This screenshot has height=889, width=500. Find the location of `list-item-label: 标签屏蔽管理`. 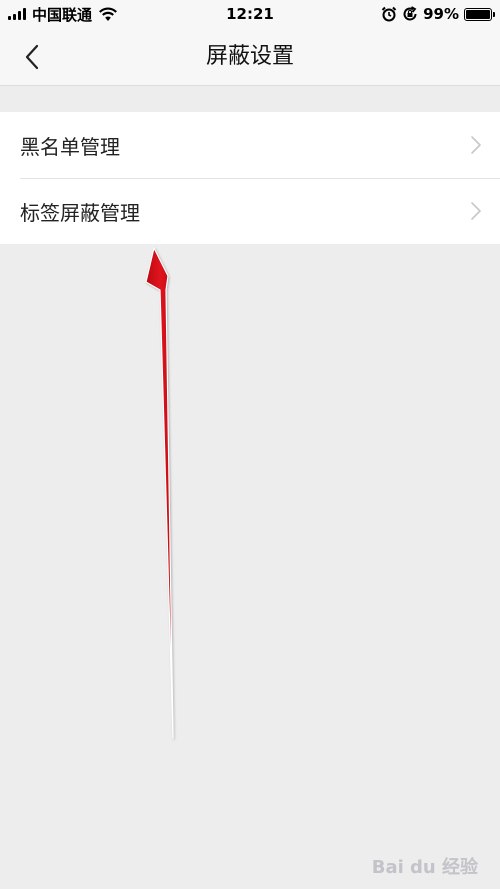

list-item-label: 标签屏蔽管理 is located at coordinates (80, 212).